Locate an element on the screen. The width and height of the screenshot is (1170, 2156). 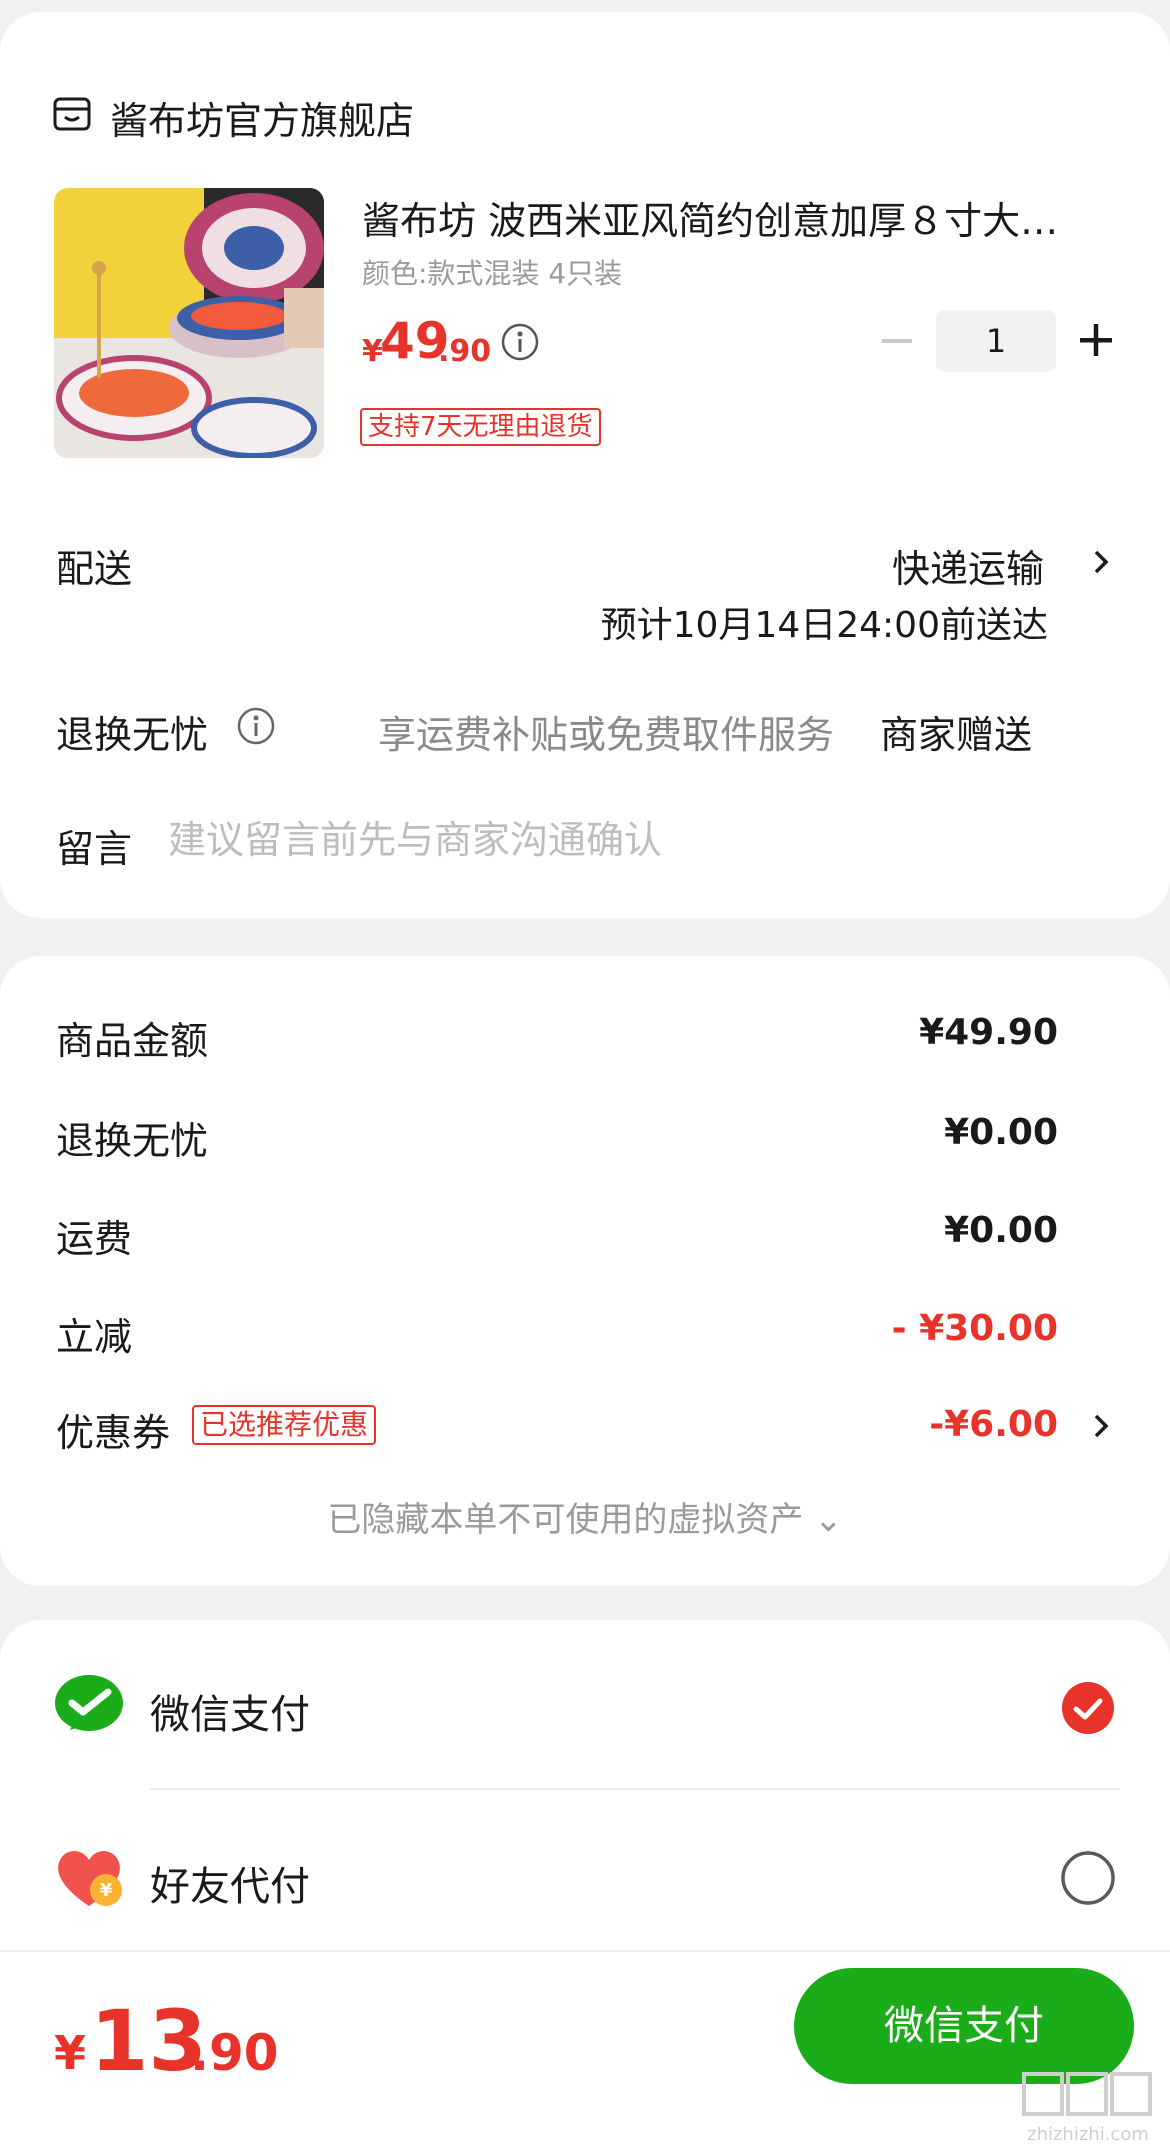
price-decimal: .90 is located at coordinates (465, 351).